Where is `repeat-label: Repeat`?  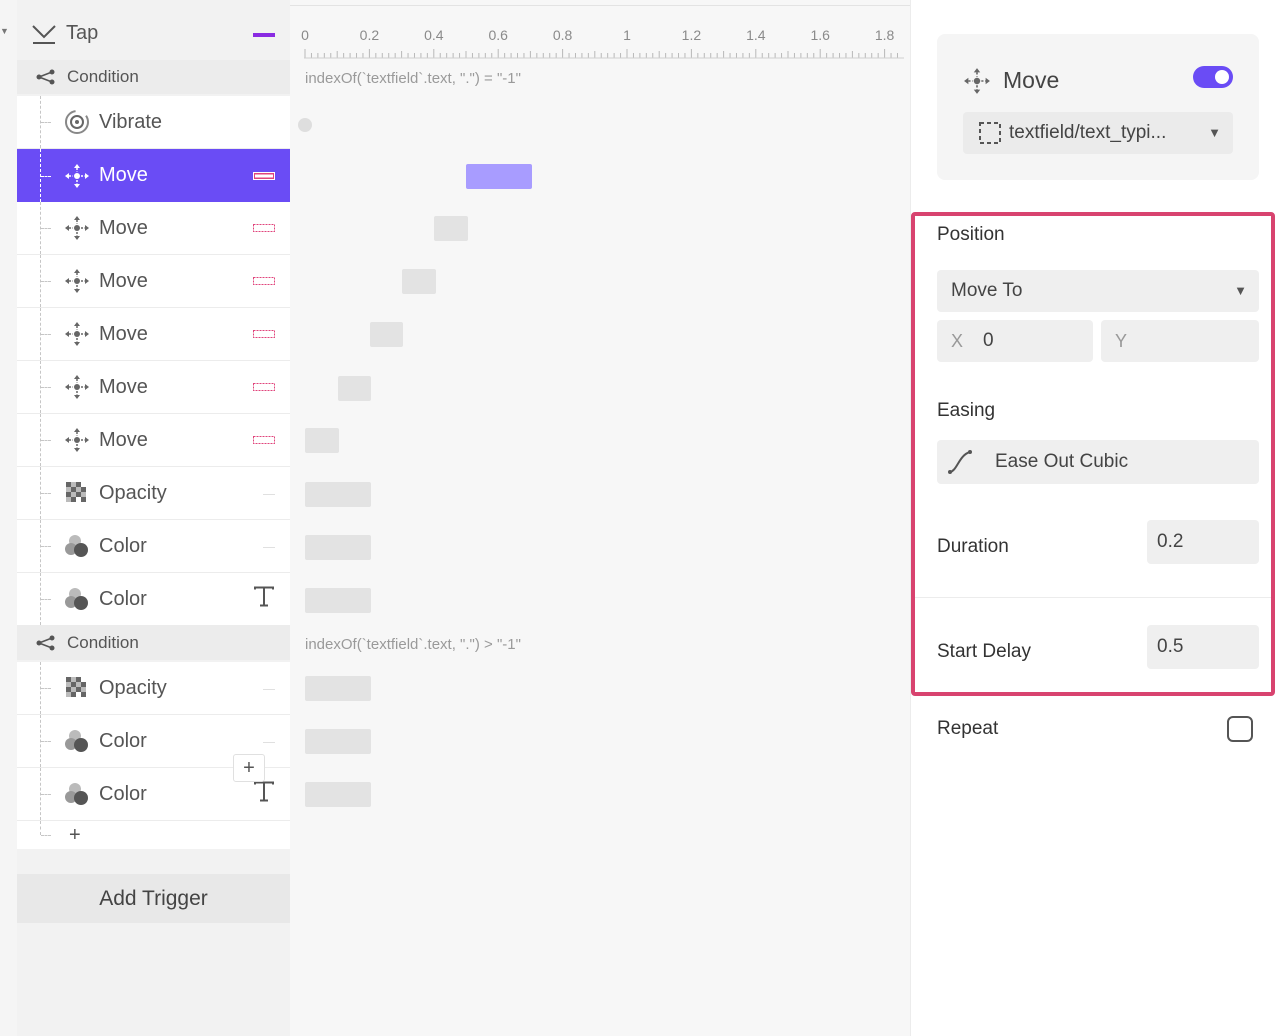
repeat-label: Repeat is located at coordinates (968, 728).